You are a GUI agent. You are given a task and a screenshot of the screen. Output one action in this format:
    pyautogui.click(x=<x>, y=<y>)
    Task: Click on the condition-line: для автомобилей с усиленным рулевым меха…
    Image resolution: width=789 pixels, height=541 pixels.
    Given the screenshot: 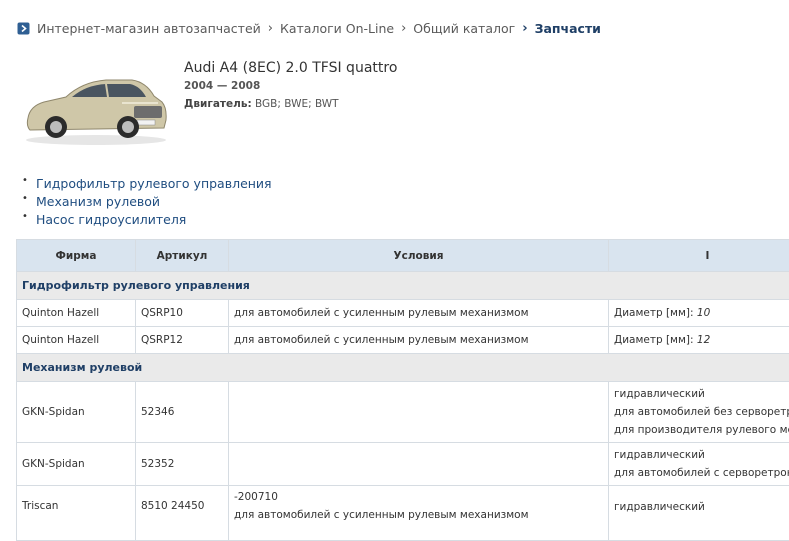 What is the action you would take?
    pyautogui.click(x=421, y=515)
    